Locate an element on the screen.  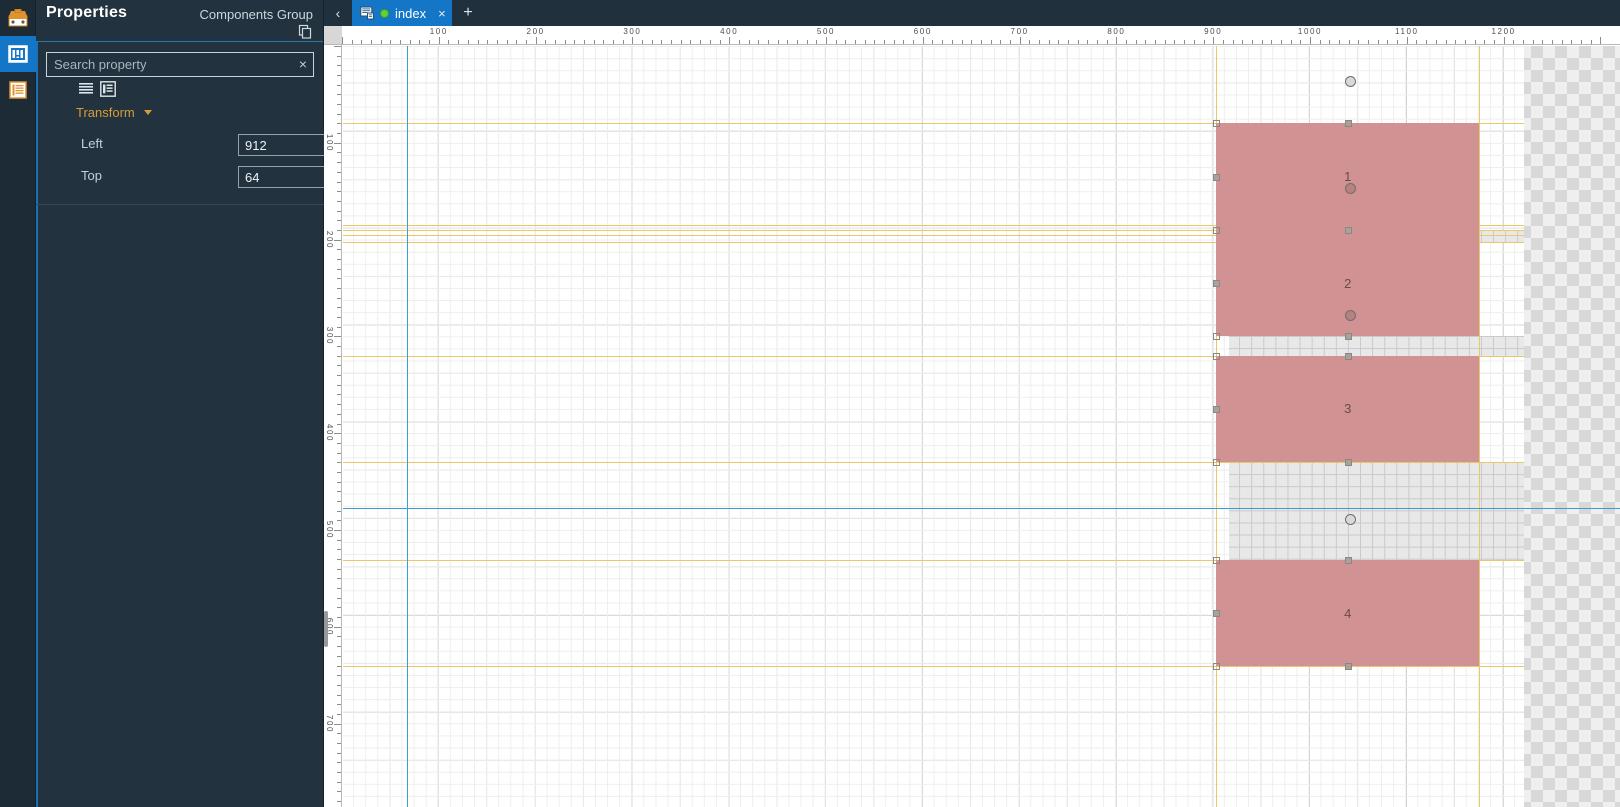
add-tab-button: + is located at coordinates (468, 13).